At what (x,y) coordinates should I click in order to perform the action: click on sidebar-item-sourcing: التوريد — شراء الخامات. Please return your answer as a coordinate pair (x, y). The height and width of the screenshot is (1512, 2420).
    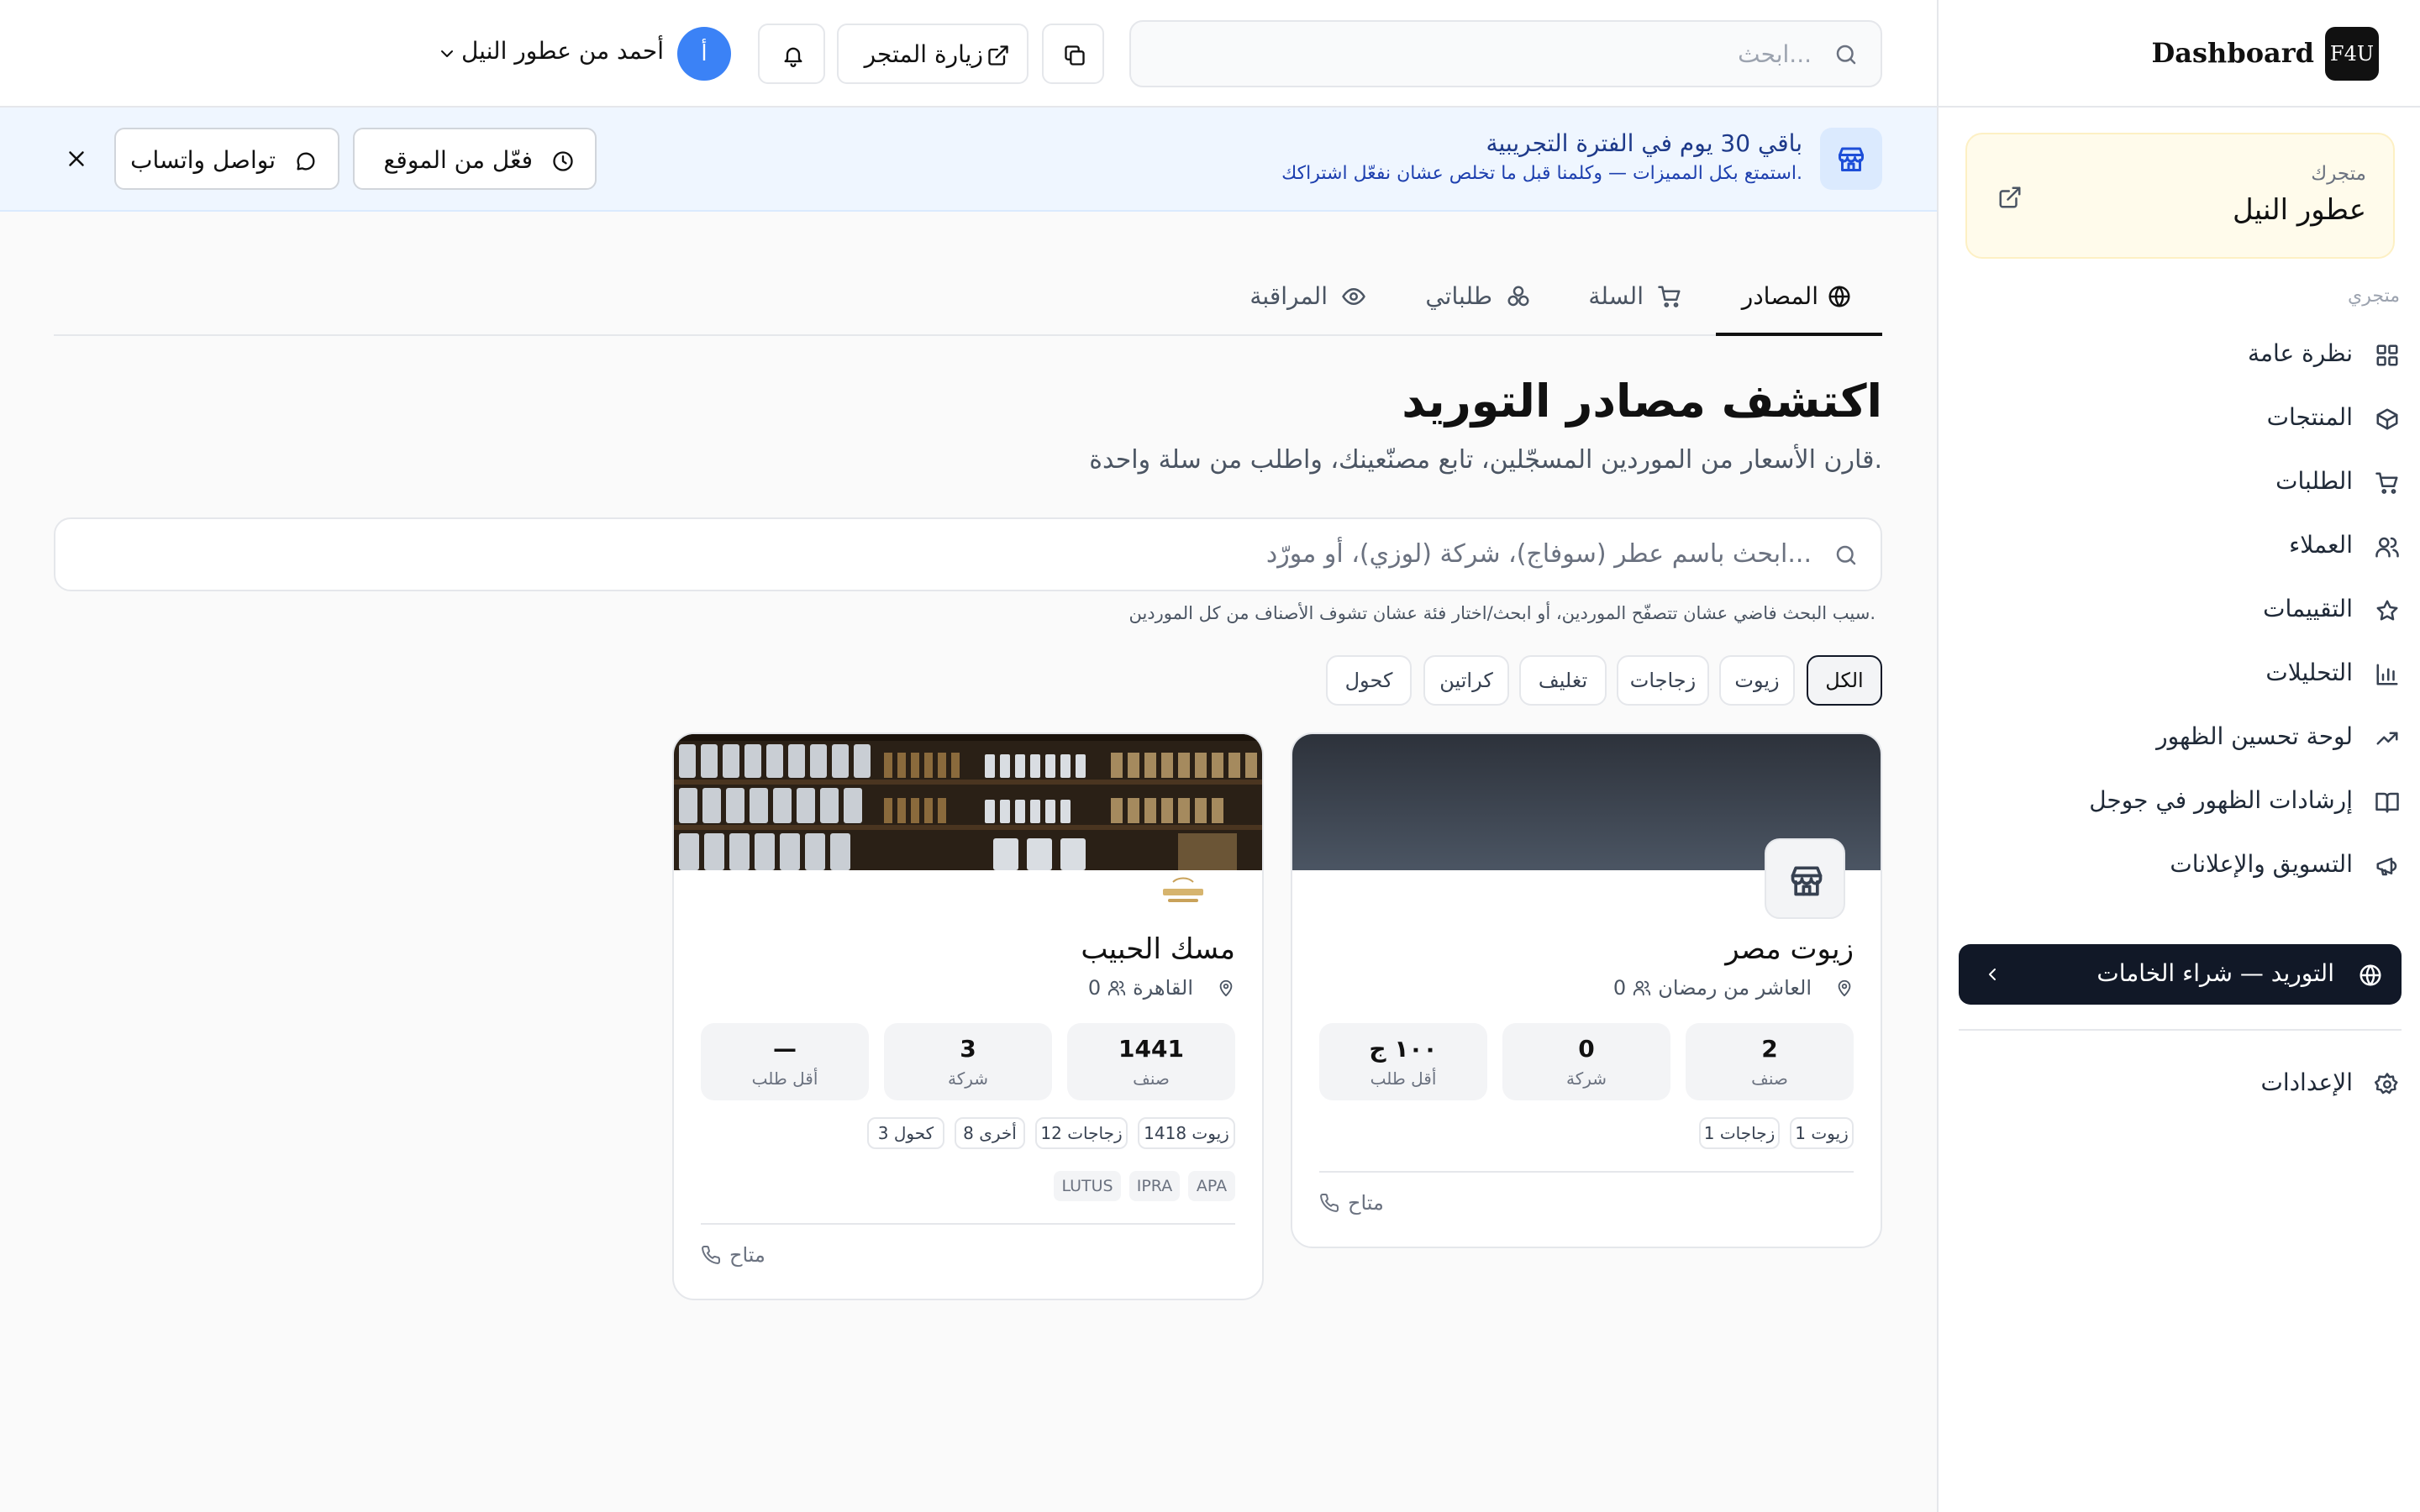
    Looking at the image, I should click on (2180, 974).